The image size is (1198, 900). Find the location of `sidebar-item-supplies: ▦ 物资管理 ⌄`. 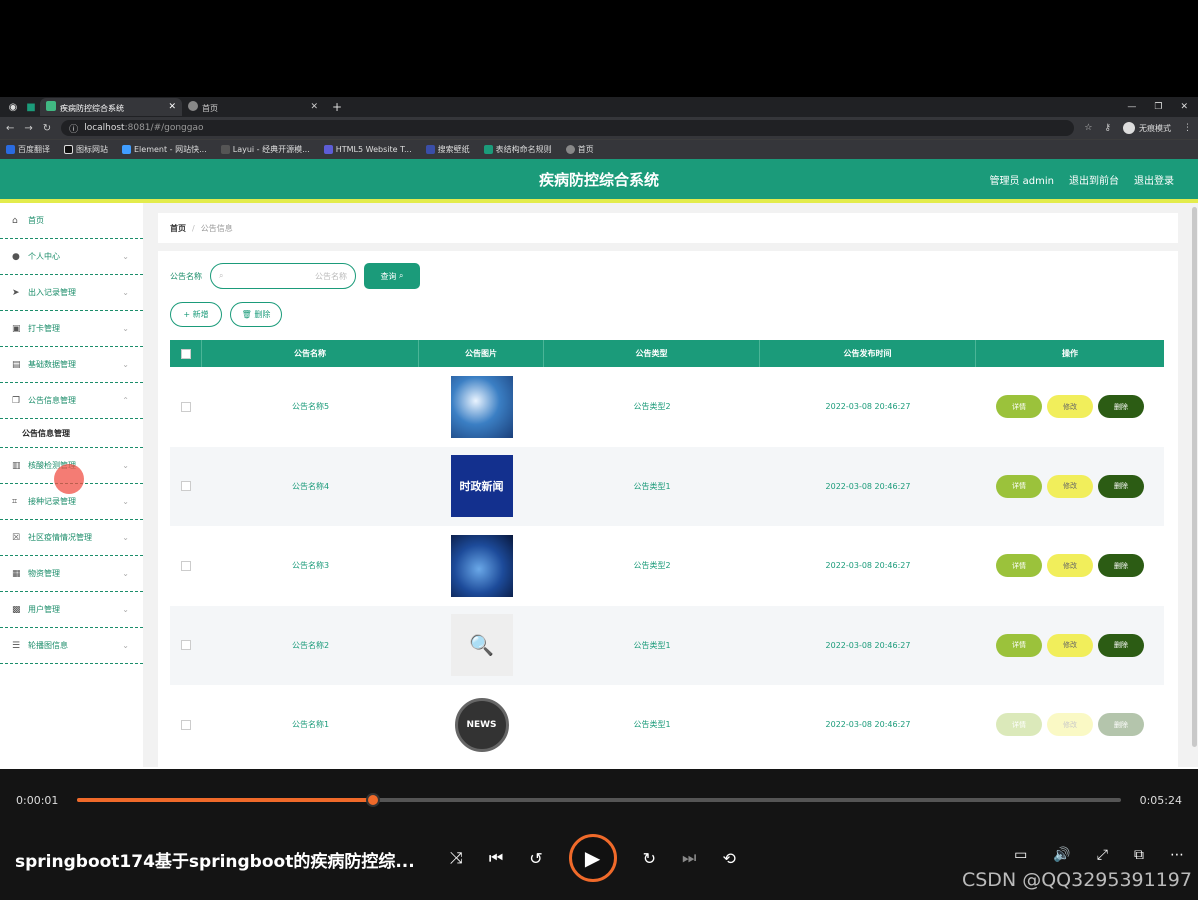

sidebar-item-supplies: ▦ 物资管理 ⌄ is located at coordinates (71, 574).